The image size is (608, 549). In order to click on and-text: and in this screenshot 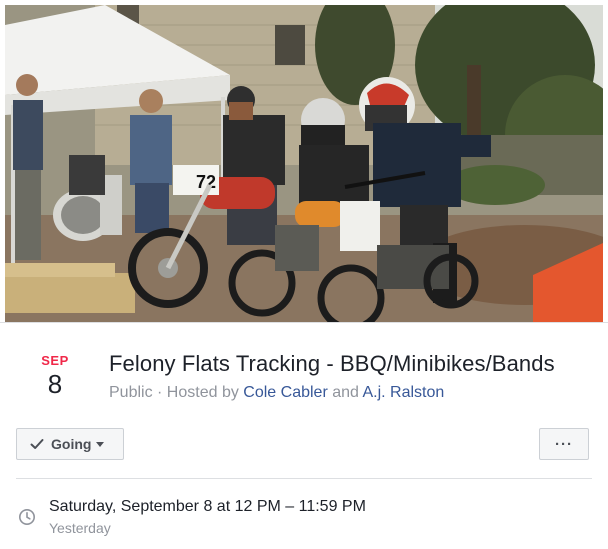, I will do `click(345, 392)`.